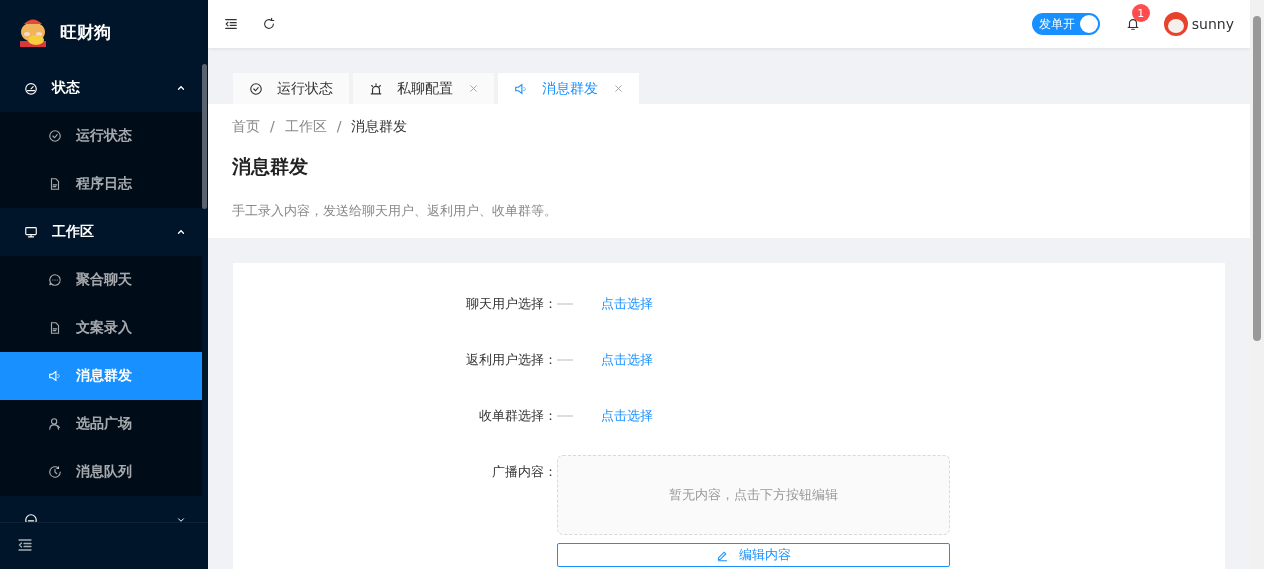 The height and width of the screenshot is (569, 1264). I want to click on breadcrumb-link: 工作区, so click(305, 127).